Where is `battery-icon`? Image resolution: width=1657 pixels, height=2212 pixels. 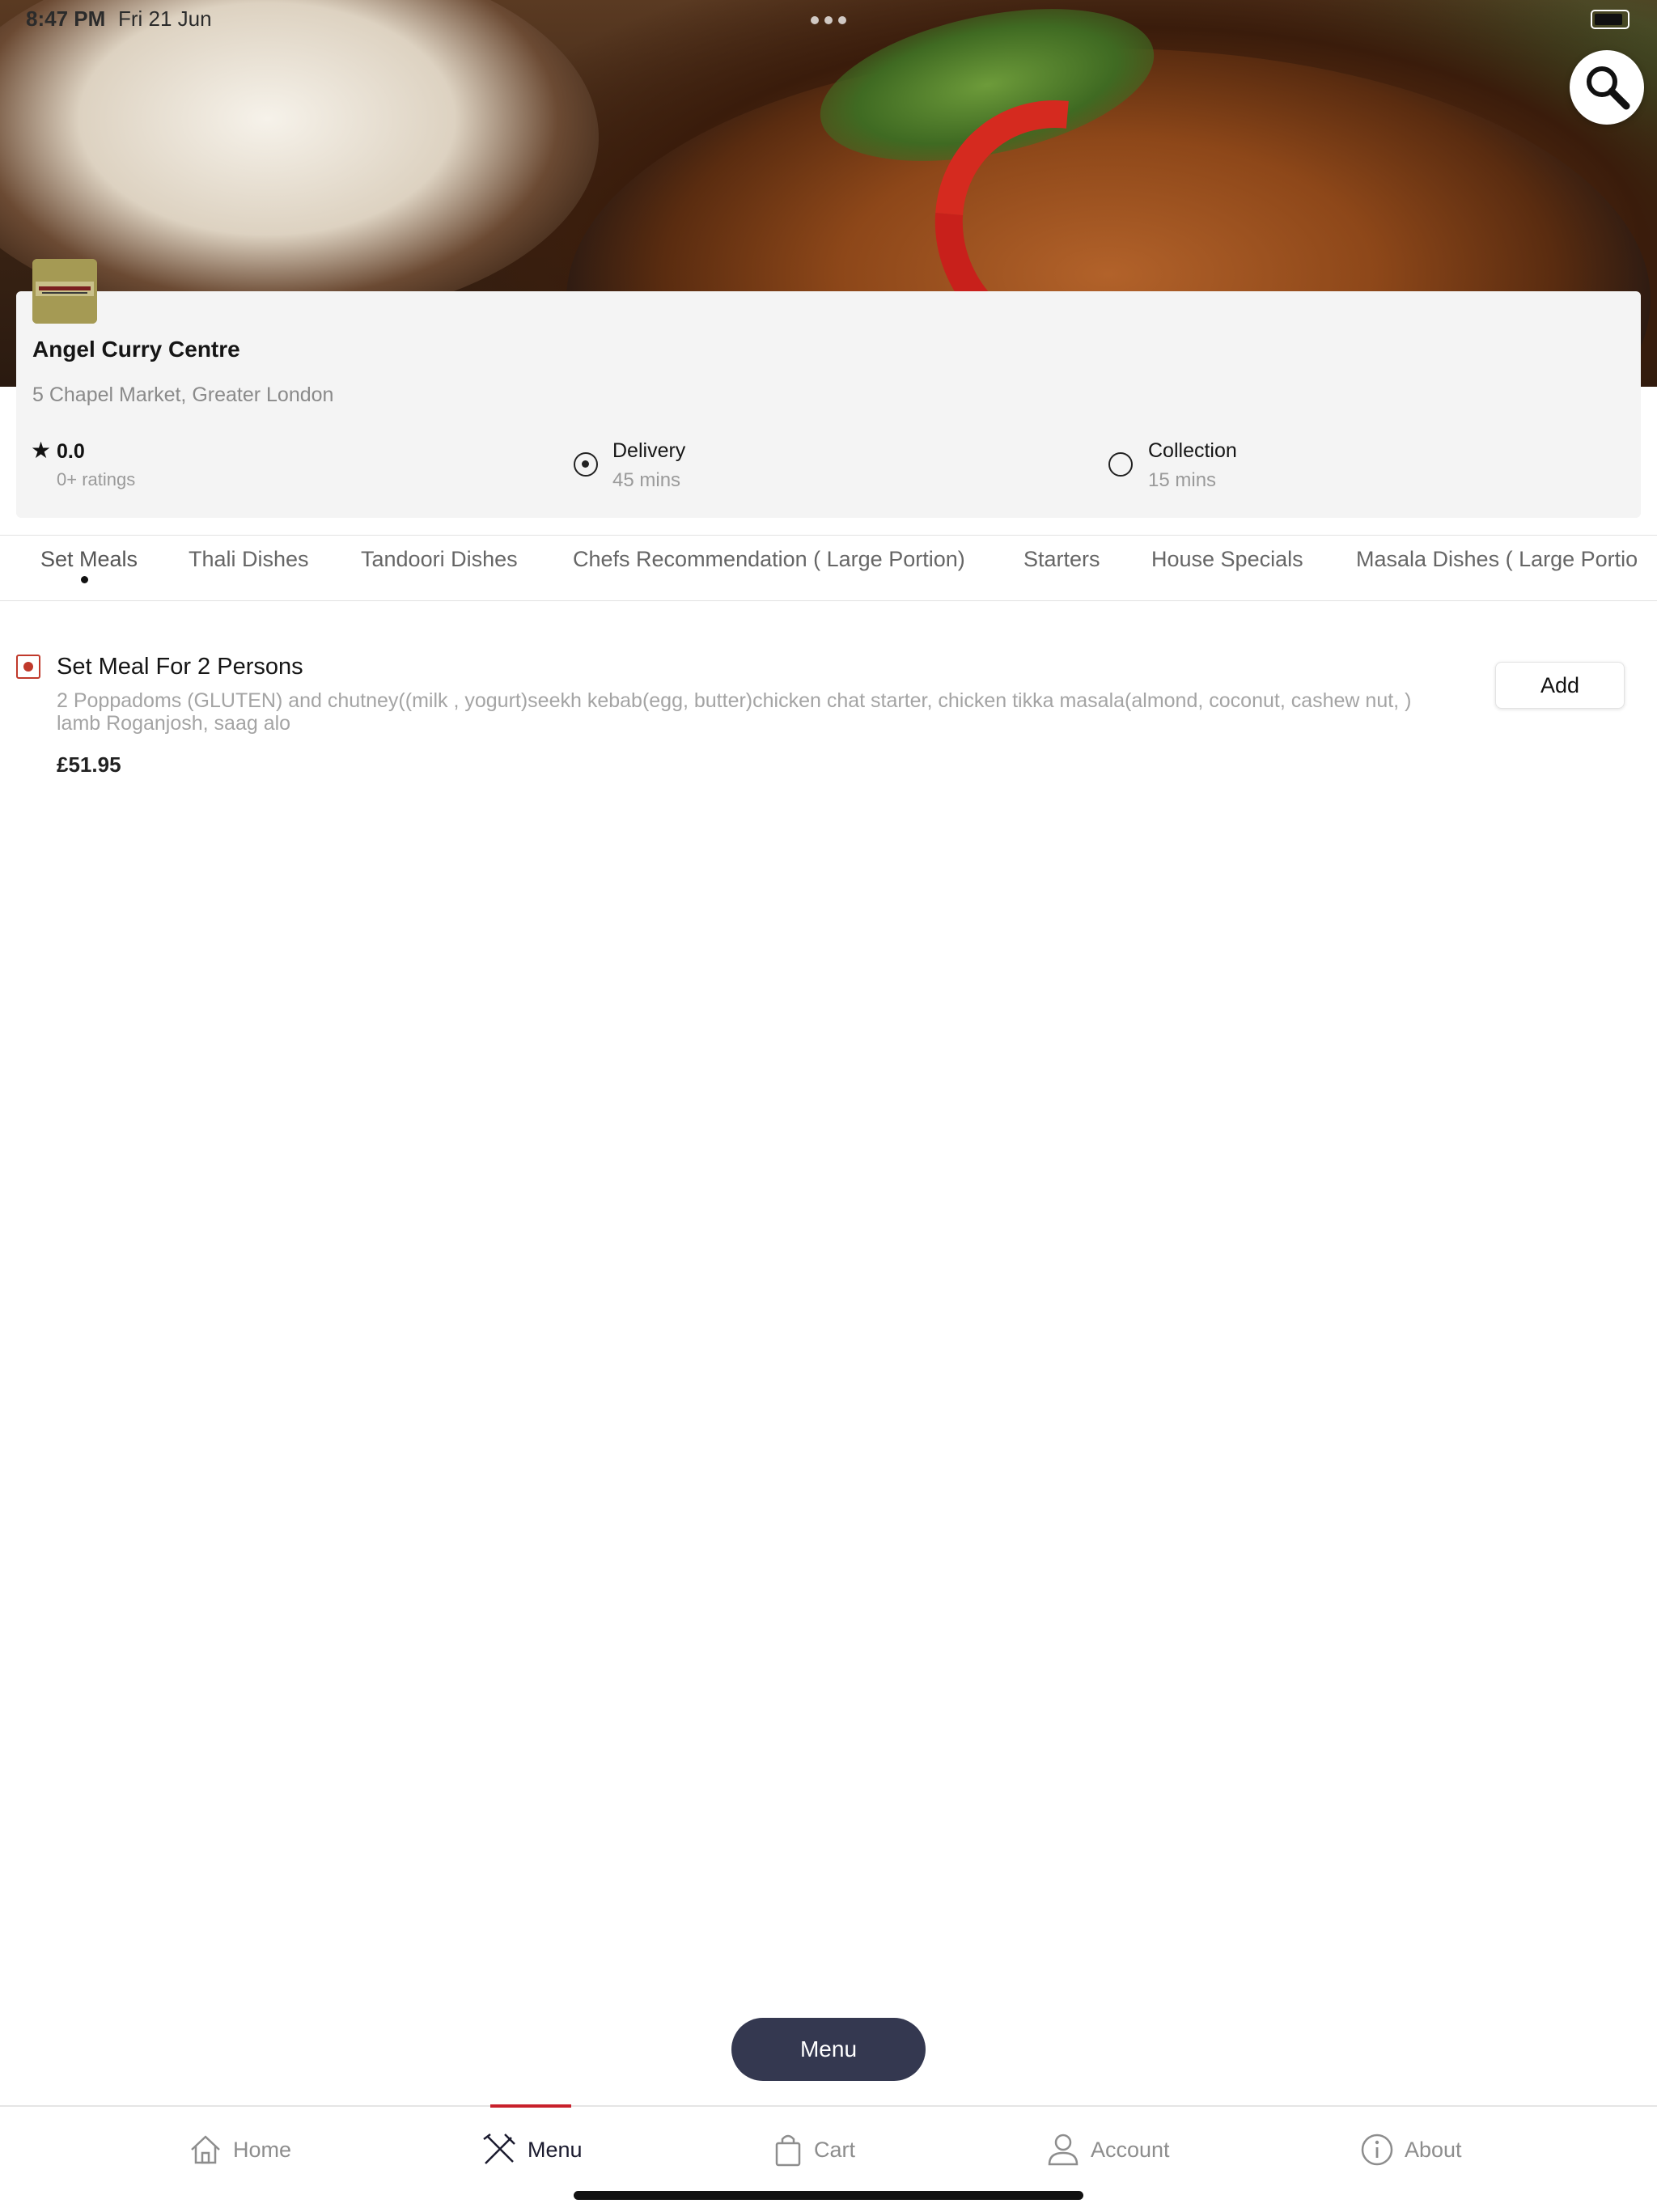
battery-icon is located at coordinates (1610, 19).